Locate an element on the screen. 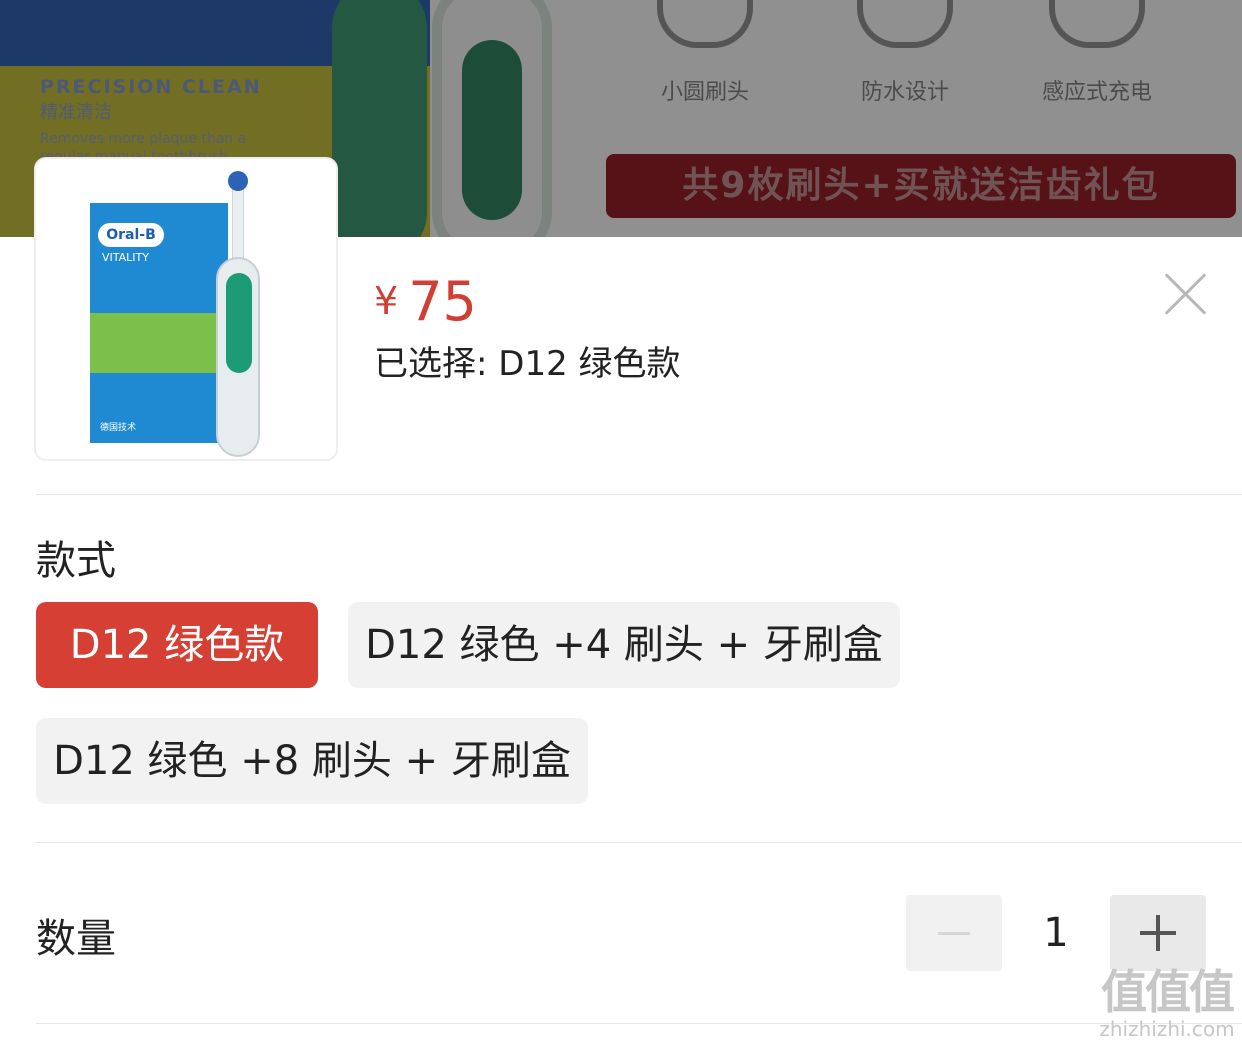 This screenshot has width=1242, height=1052. toothbrush-head-image is located at coordinates (238, 181).